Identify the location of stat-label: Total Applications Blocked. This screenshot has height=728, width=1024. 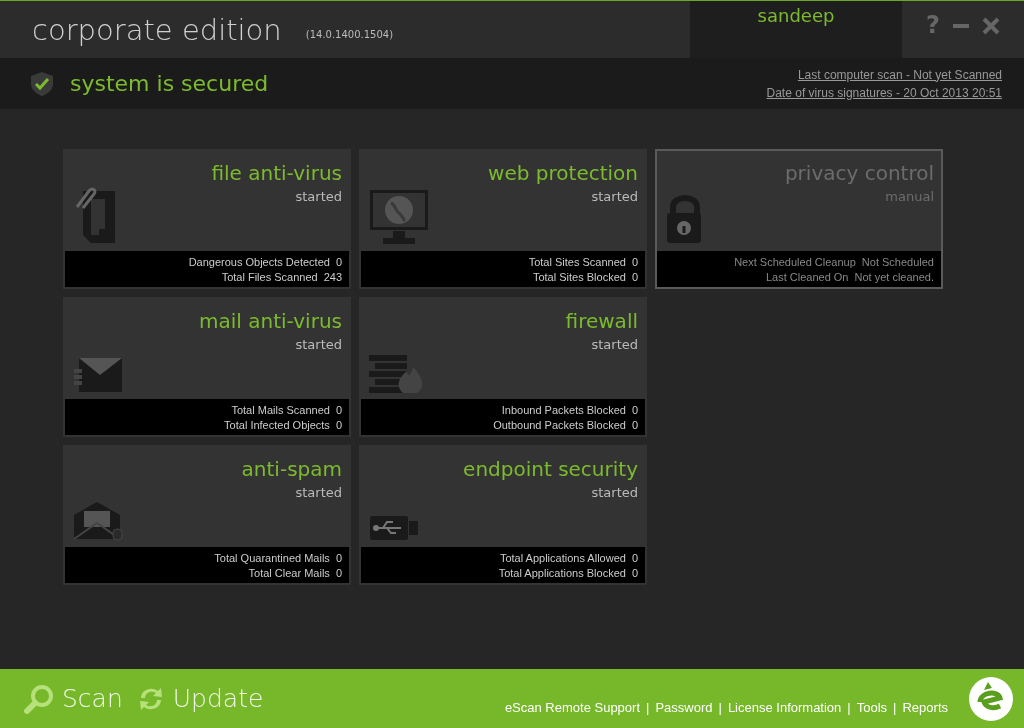
(562, 572).